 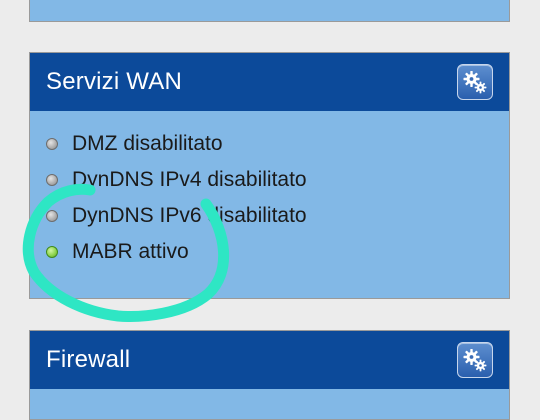 I want to click on status-label: DynDNS IPv6 disabilitato, so click(x=189, y=215).